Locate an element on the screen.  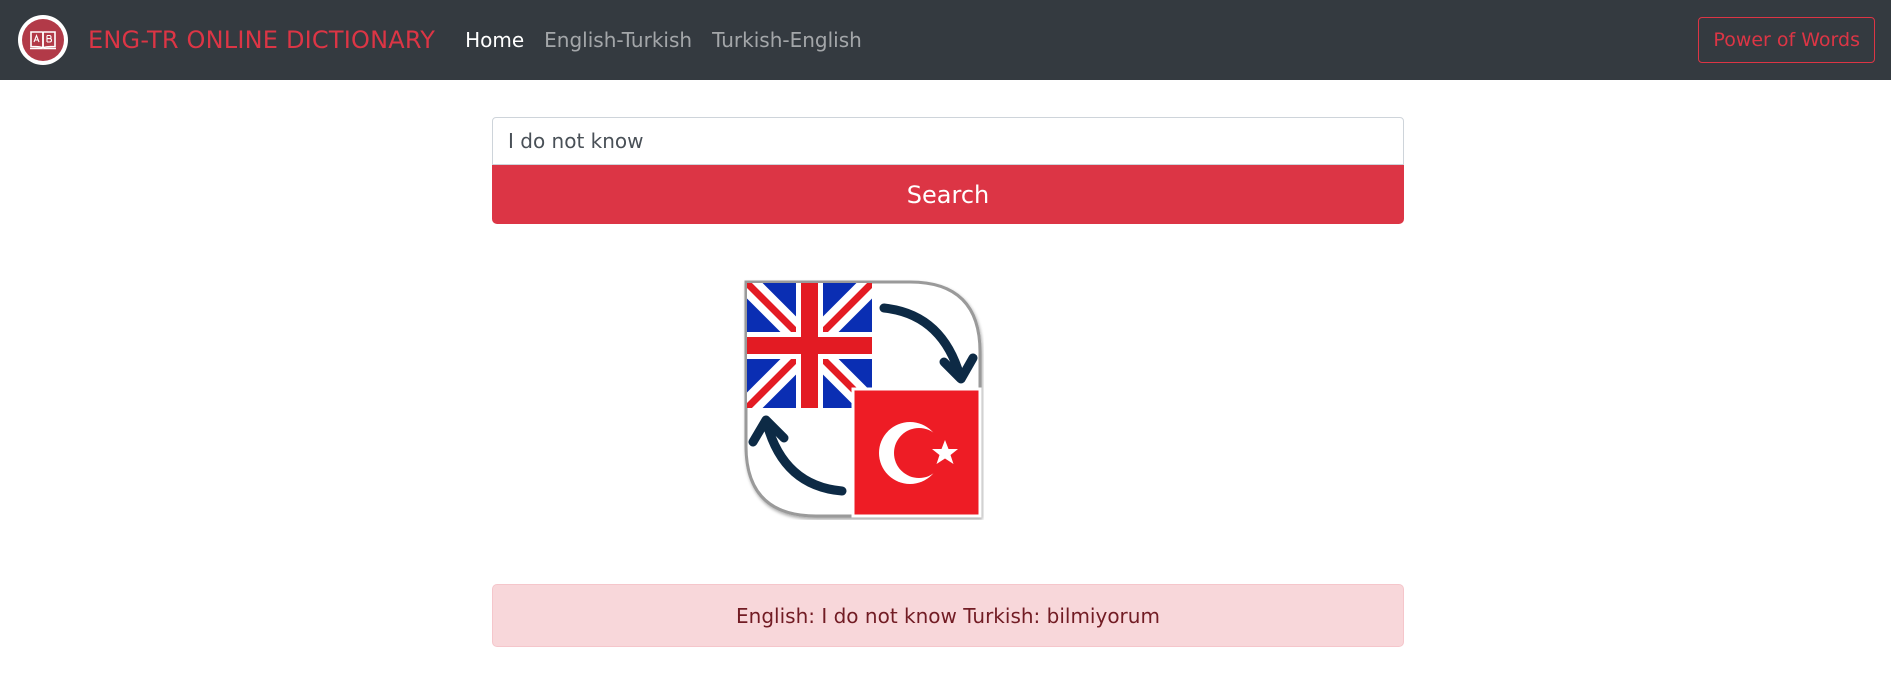
dictionary-book-icon is located at coordinates (43, 40).